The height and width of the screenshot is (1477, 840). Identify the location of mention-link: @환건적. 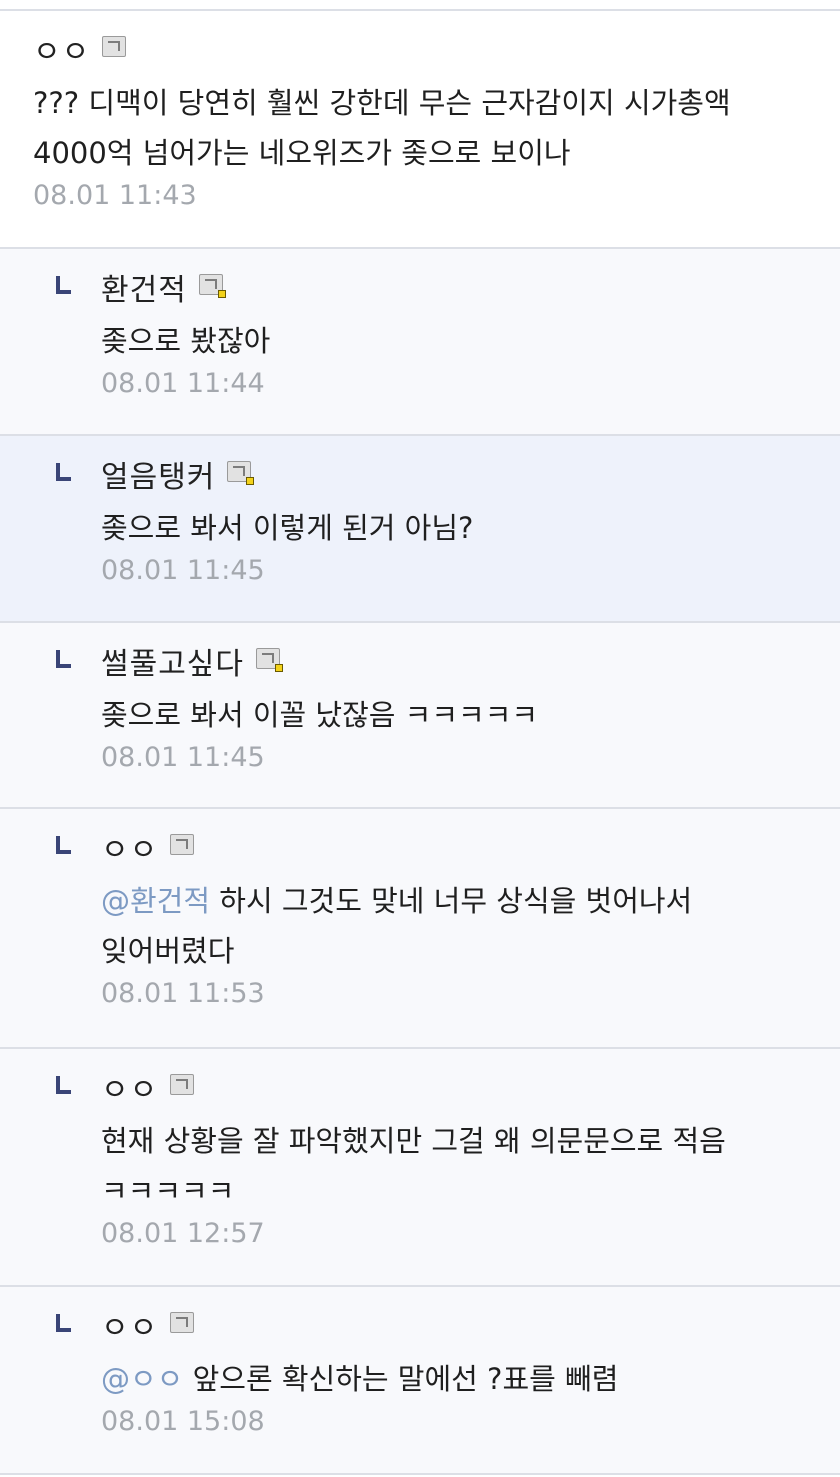
(155, 901).